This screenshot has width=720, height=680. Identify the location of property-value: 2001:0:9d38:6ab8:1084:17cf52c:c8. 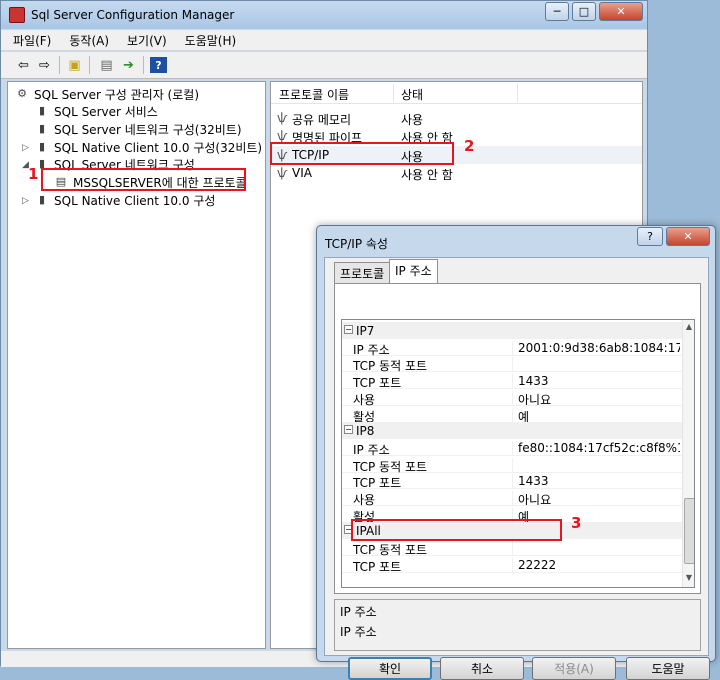
(596, 347).